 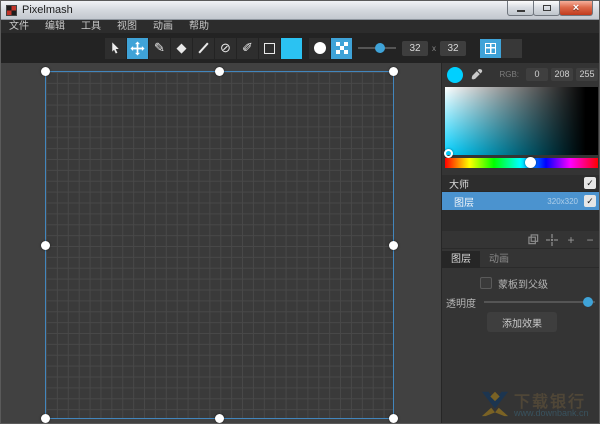 What do you see at coordinates (464, 203) in the screenshot?
I see `layer-name: 图层` at bounding box center [464, 203].